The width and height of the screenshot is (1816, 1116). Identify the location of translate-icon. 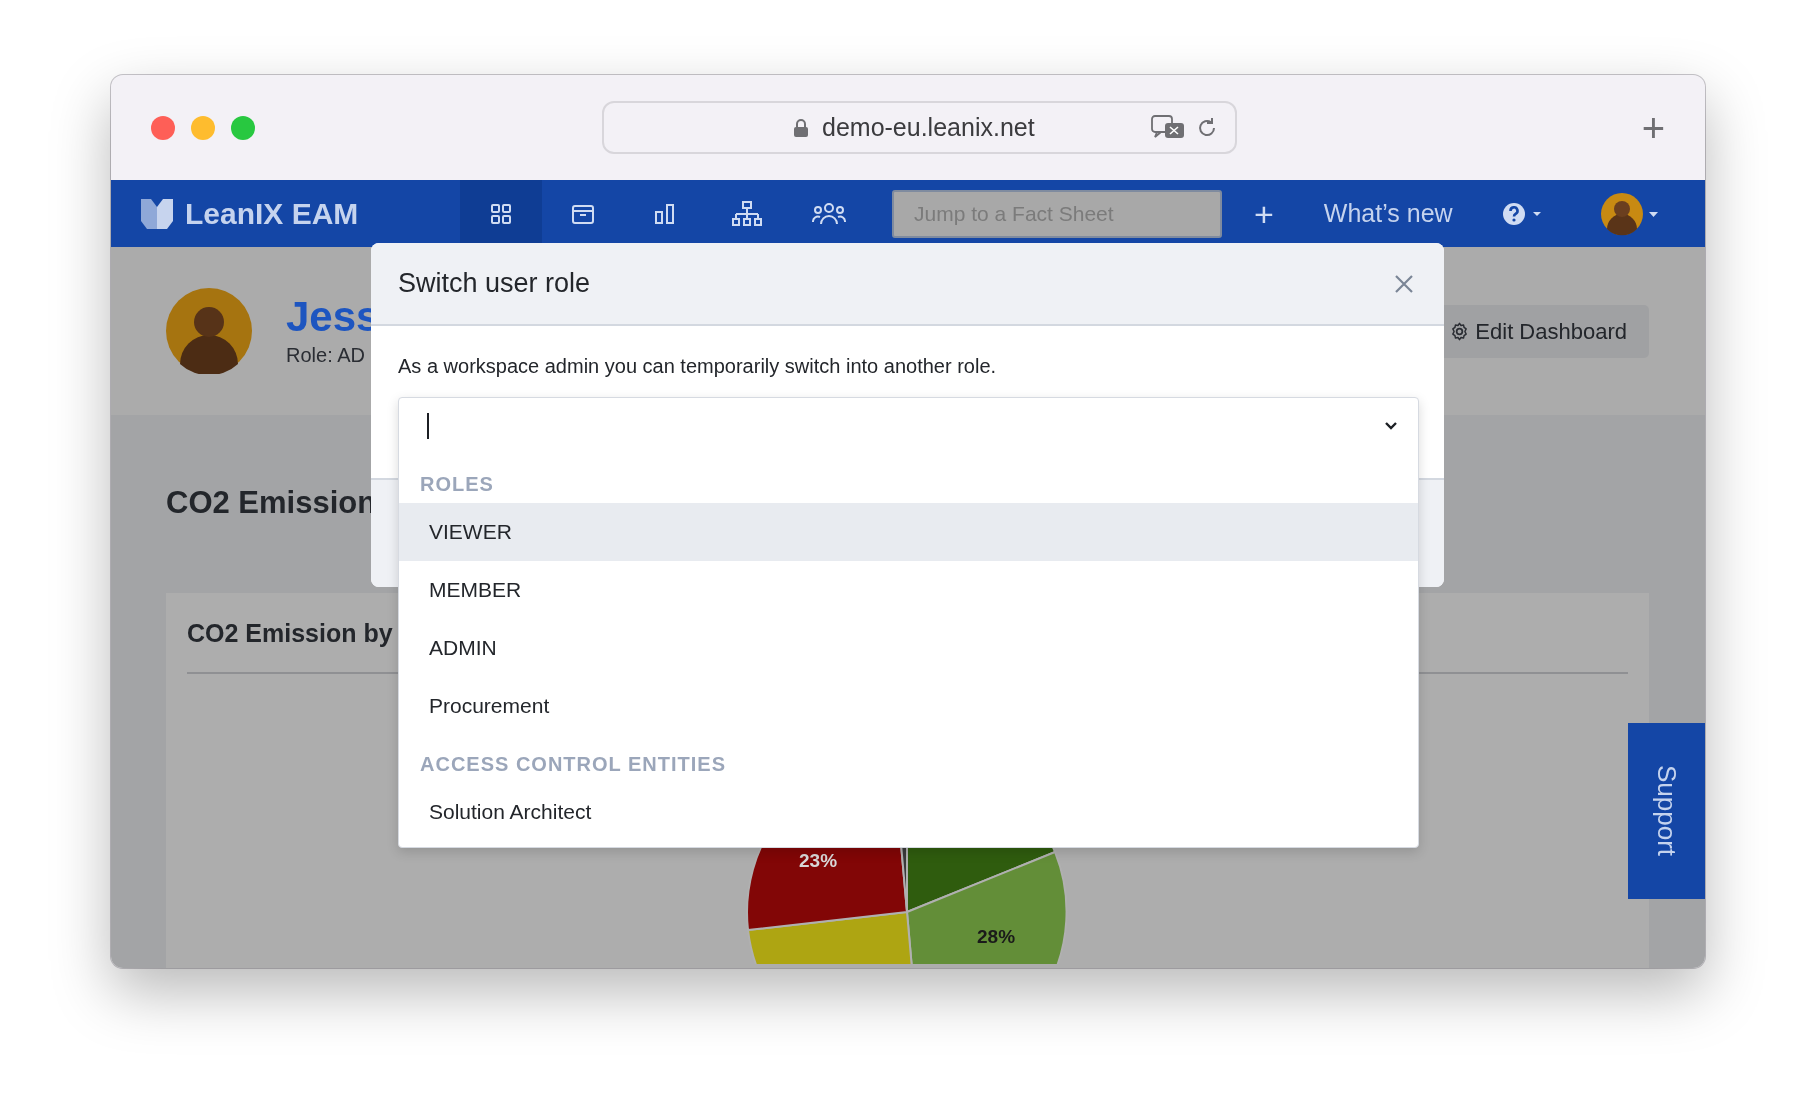
(1168, 127).